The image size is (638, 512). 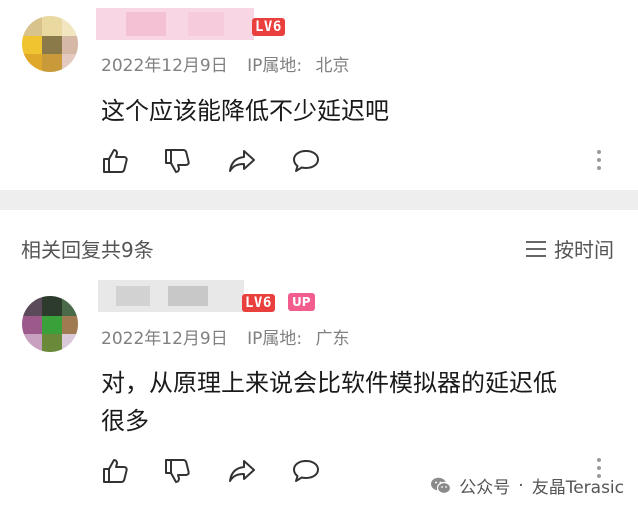 What do you see at coordinates (87, 250) in the screenshot?
I see `replies-count-title: 相关回复共9条` at bounding box center [87, 250].